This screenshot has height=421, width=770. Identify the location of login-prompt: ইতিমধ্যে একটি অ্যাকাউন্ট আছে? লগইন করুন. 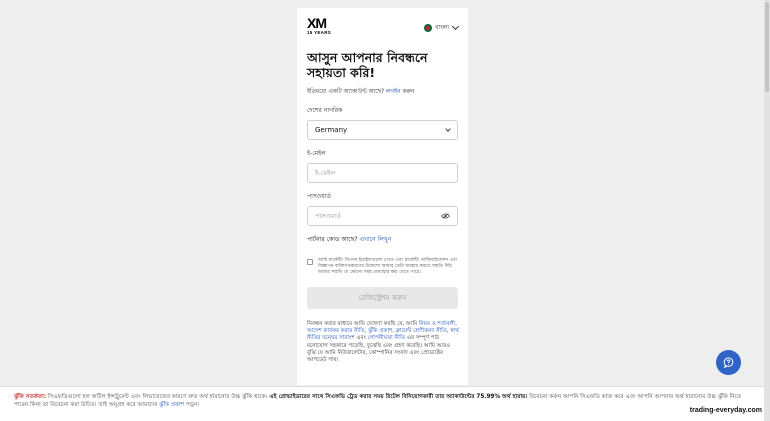
(382, 92).